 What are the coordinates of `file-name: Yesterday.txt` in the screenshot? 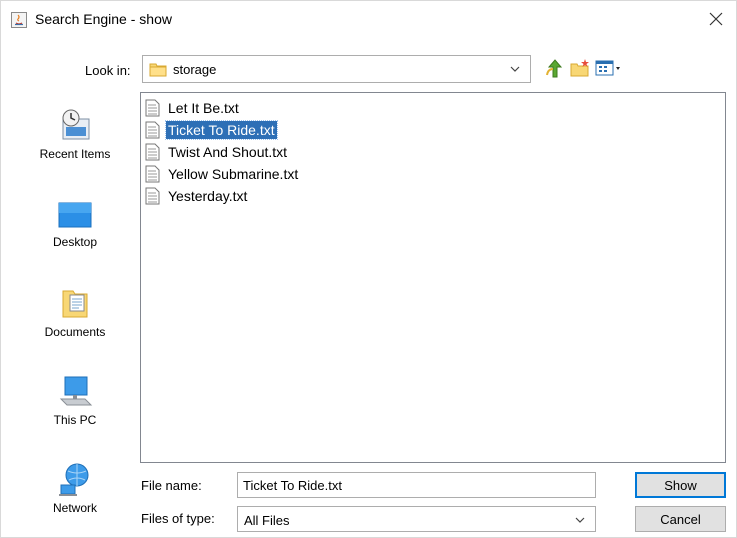 It's located at (208, 195).